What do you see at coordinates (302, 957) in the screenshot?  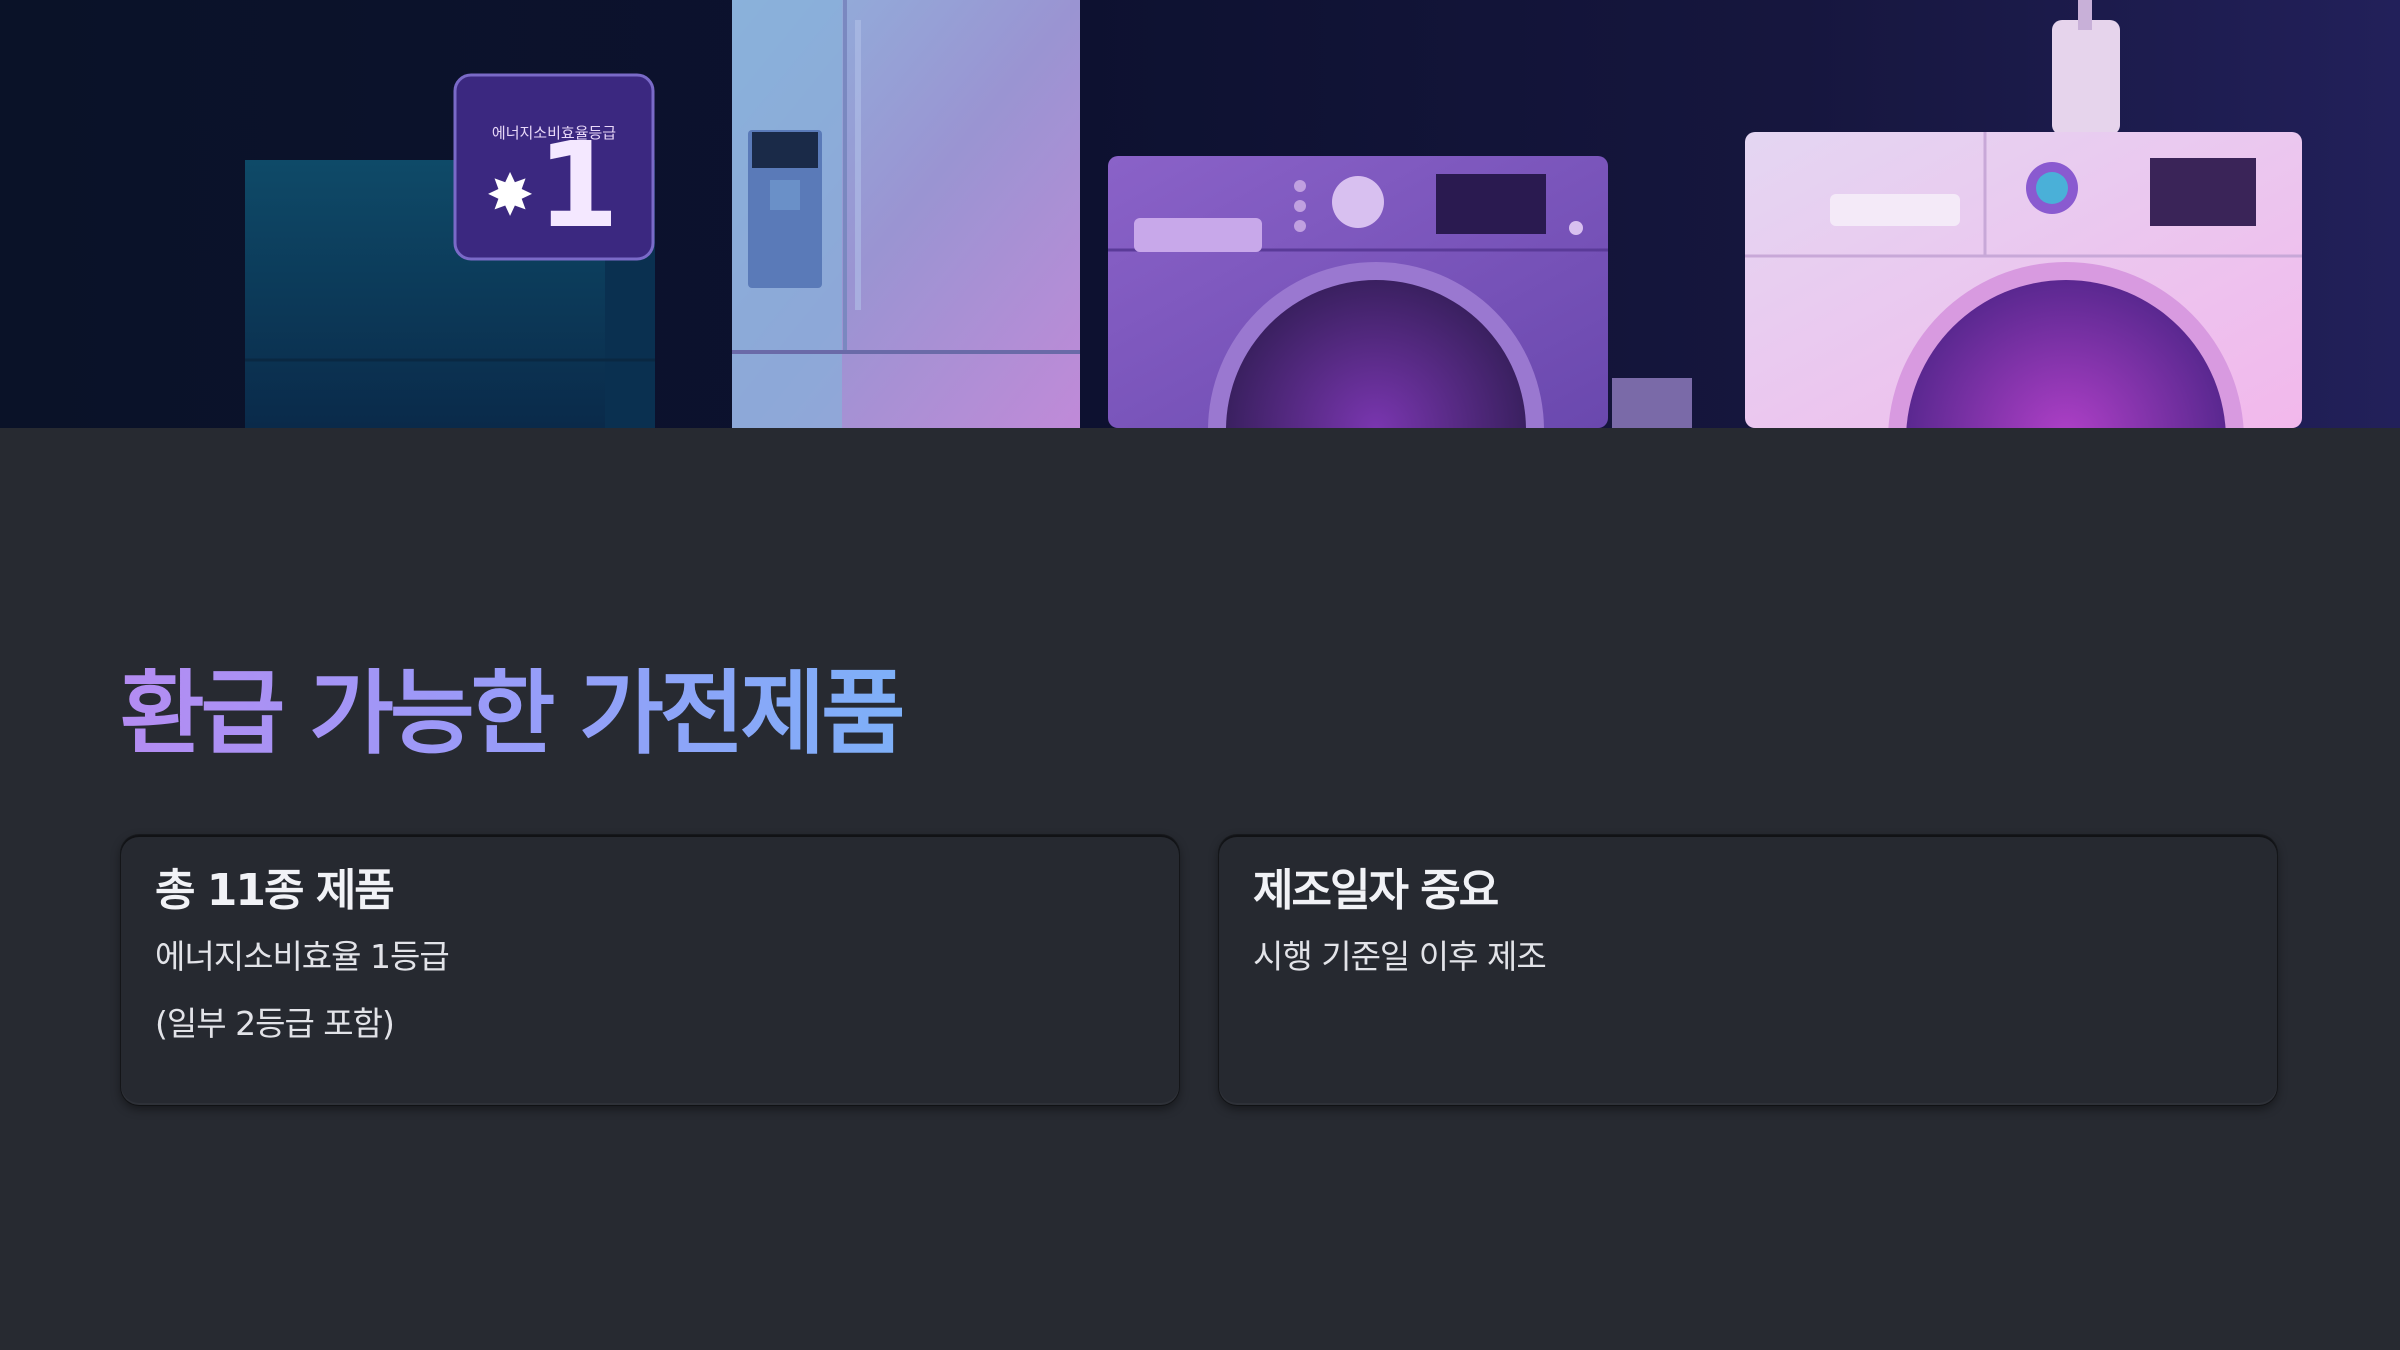 I see `card-line: 에너지소비효율 1등급` at bounding box center [302, 957].